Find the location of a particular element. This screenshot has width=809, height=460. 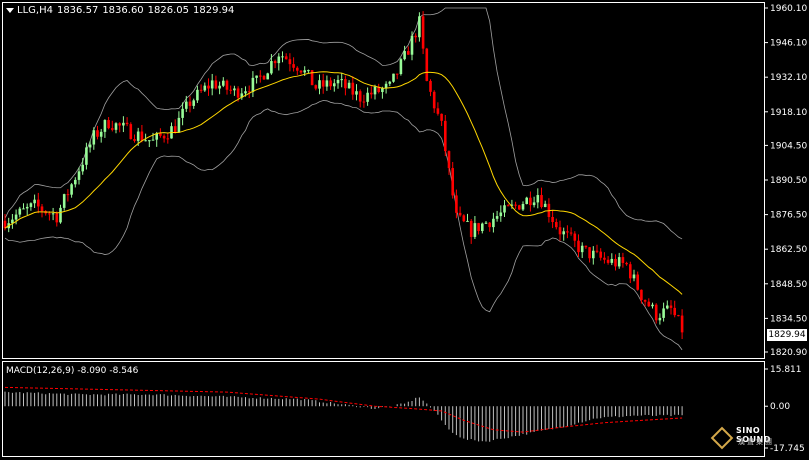

logo-diamond-icon is located at coordinates (722, 438).